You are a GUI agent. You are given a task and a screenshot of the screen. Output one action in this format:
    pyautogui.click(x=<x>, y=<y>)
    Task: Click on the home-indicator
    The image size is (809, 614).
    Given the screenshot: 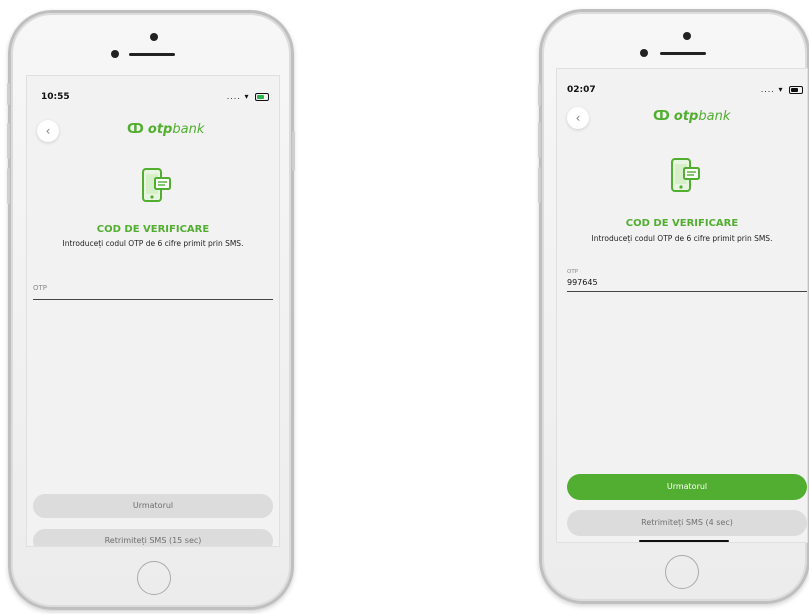 What is the action you would take?
    pyautogui.click(x=684, y=541)
    